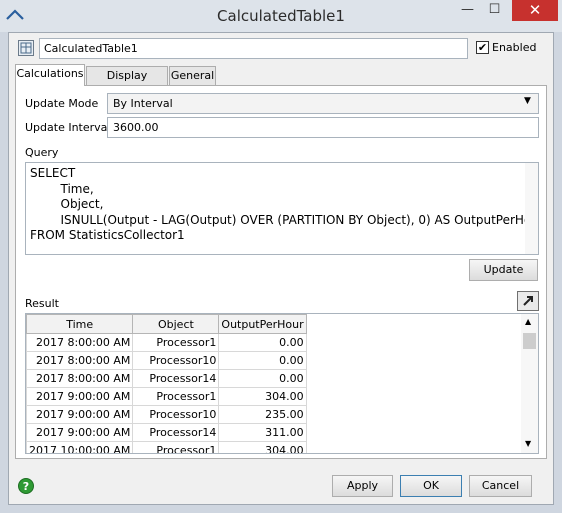 This screenshot has height=513, width=562. What do you see at coordinates (362, 486) in the screenshot?
I see `apply-button: Apply` at bounding box center [362, 486].